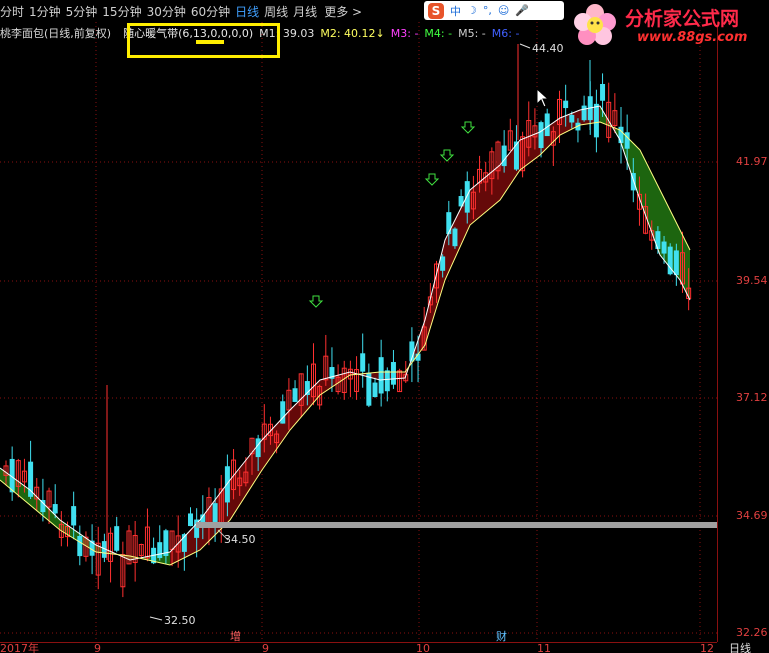 The height and width of the screenshot is (653, 769). I want to click on x-label-10: 10, so click(423, 647).